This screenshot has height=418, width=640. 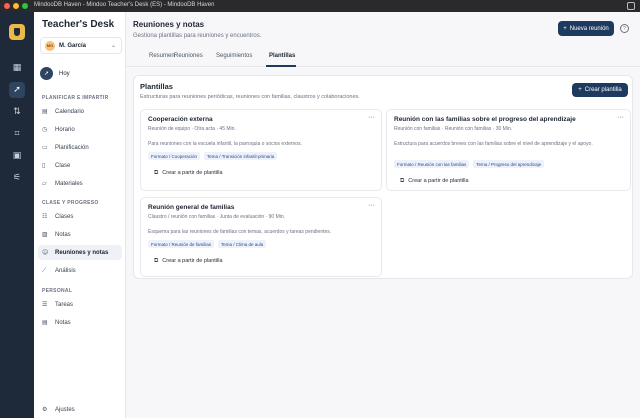 I want to click on close-window-button, so click(x=7, y=6).